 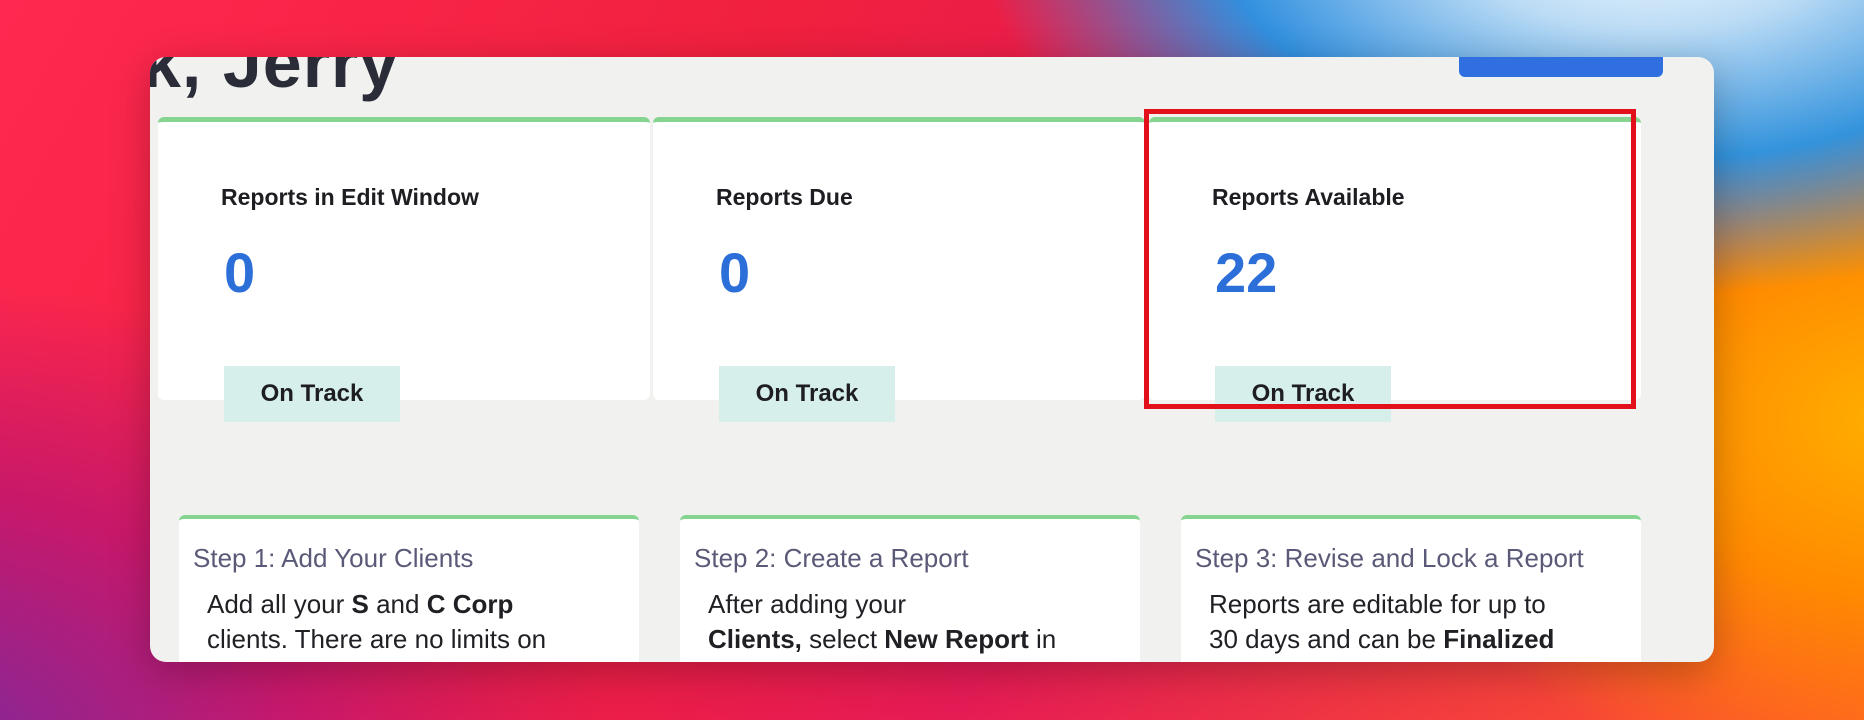 I want to click on step-title: Step 3: Revise and Lock a Report, so click(x=1389, y=558).